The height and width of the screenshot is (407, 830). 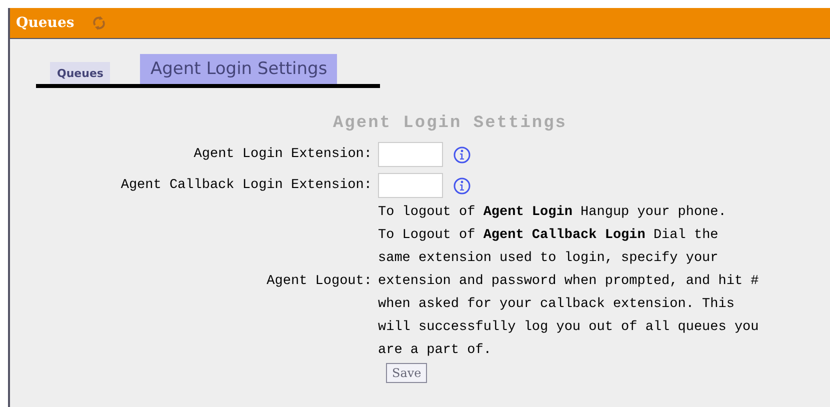 I want to click on form-title: Agent Login Settings, so click(x=450, y=123).